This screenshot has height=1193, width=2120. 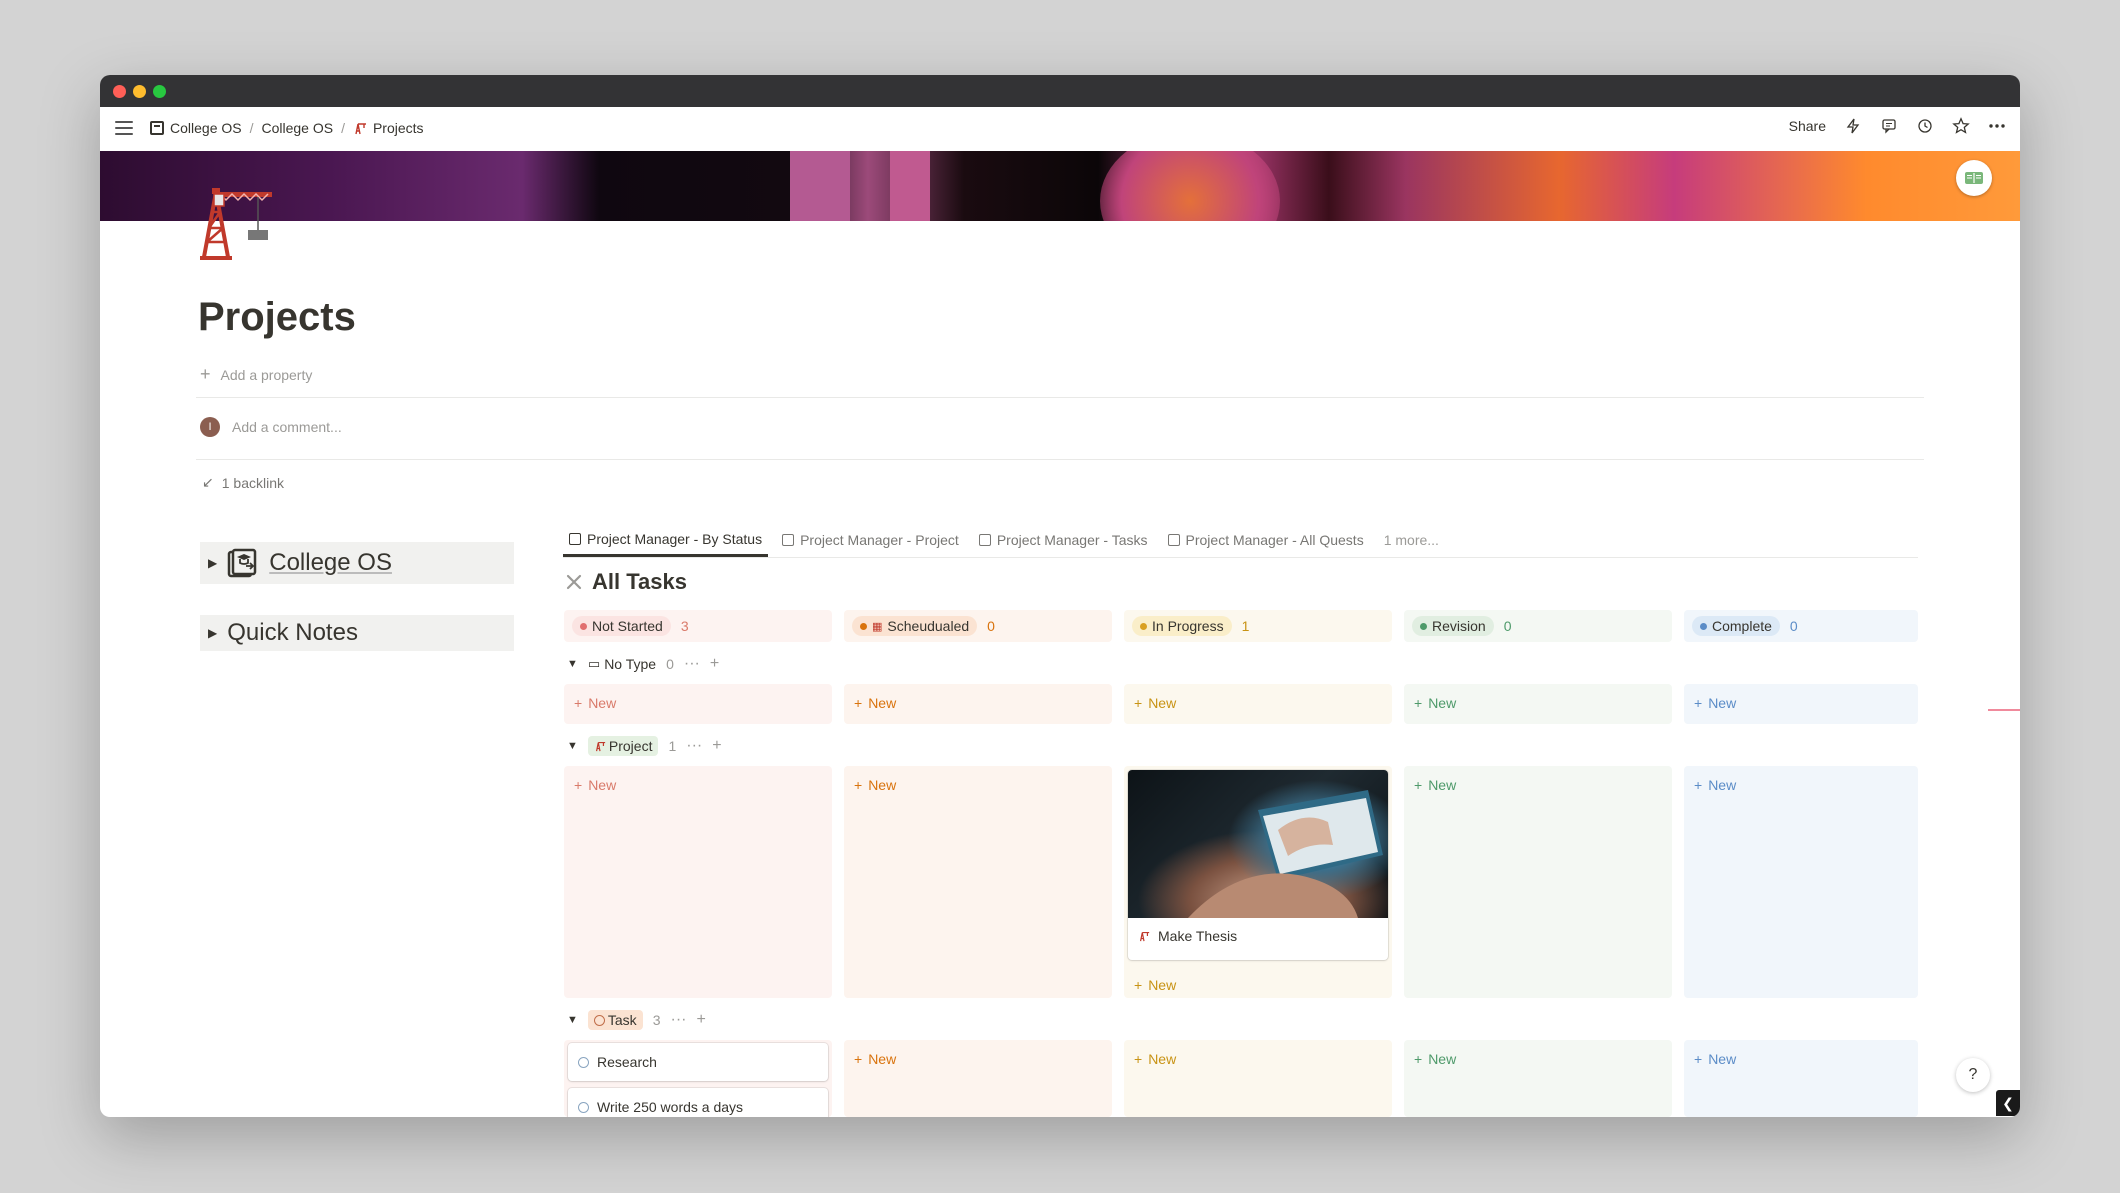 I want to click on status-pill: Revision, so click(x=1453, y=626).